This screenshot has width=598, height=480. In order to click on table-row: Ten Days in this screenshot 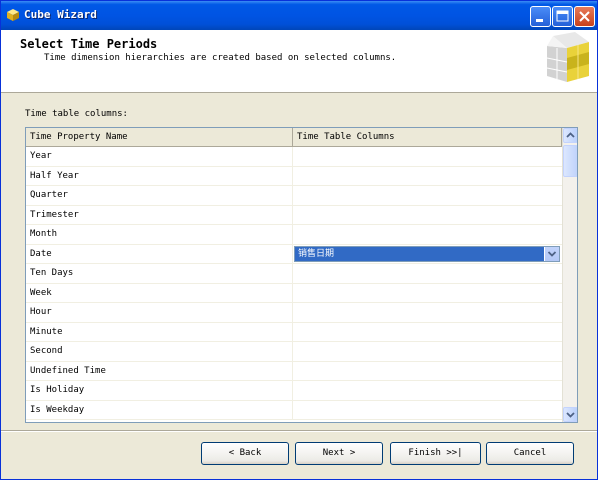, I will do `click(294, 274)`.